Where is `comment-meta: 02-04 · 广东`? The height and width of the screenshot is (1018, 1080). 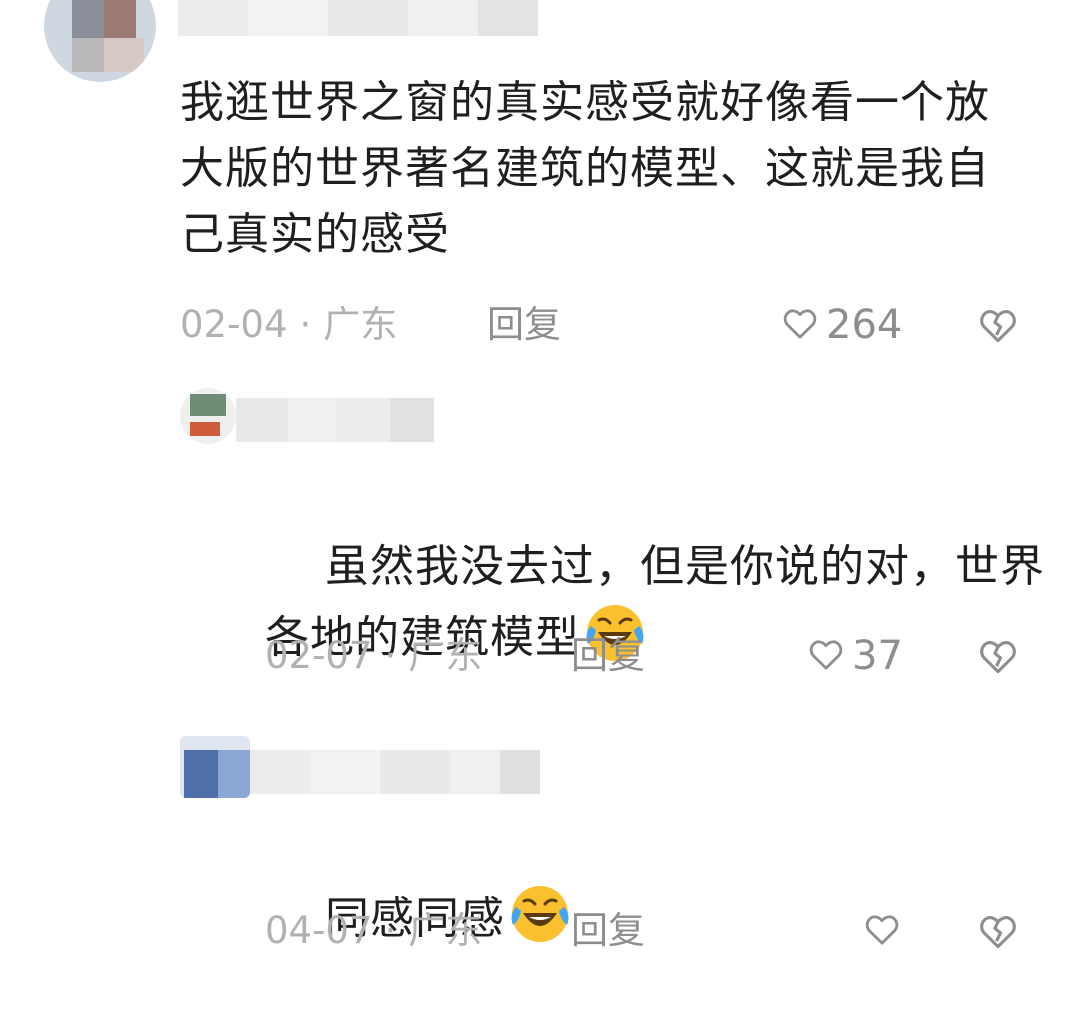
comment-meta: 02-04 · 广东 is located at coordinates (288, 325).